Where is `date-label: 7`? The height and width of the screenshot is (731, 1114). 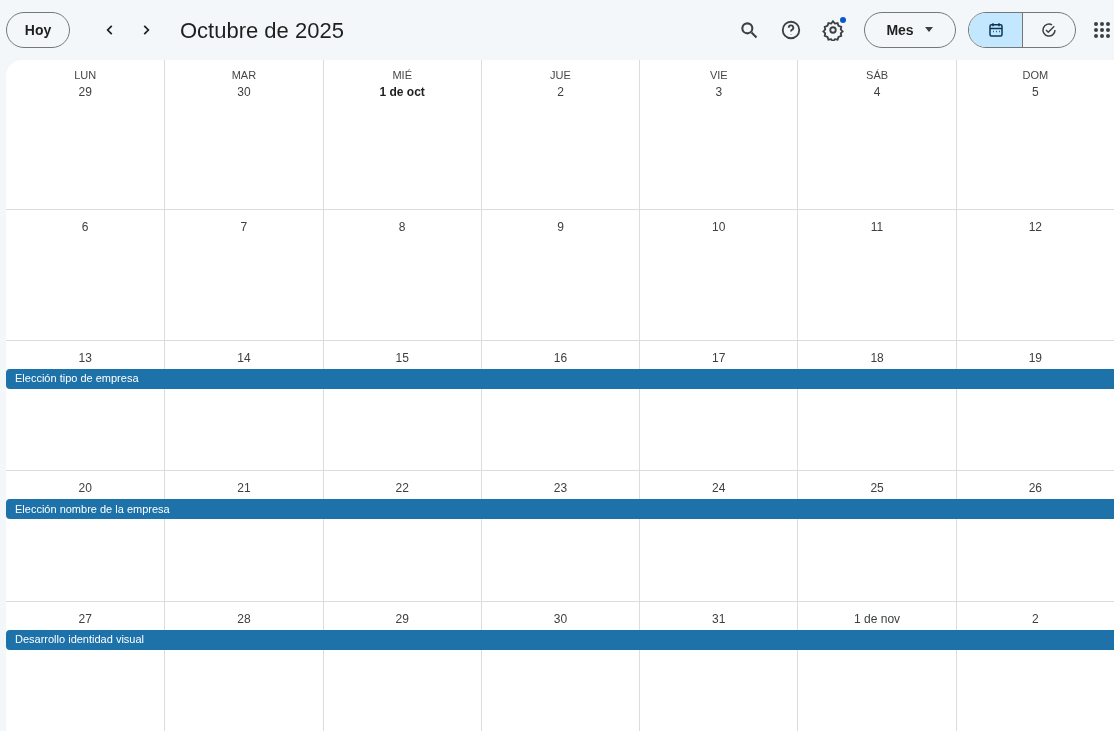
date-label: 7 is located at coordinates (244, 227).